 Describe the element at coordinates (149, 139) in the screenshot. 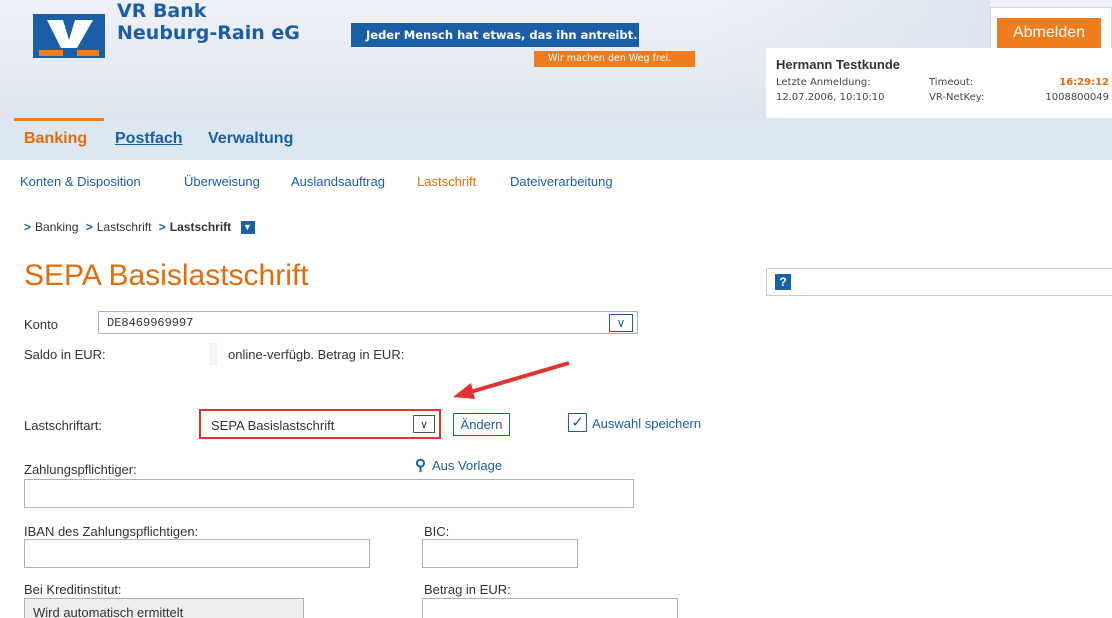

I see `tab-postfach: Postfach` at that location.